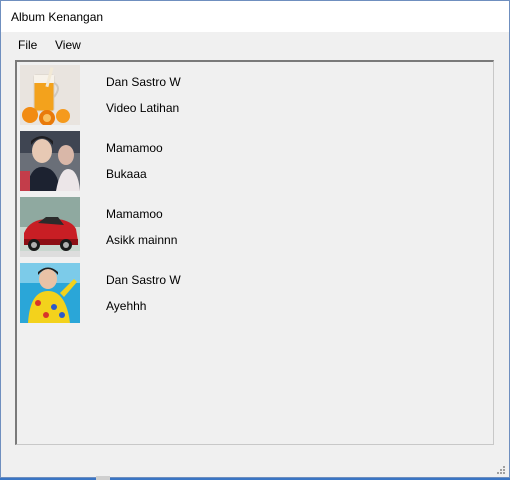 The image size is (510, 480). Describe the element at coordinates (50, 95) in the screenshot. I see `orange-juice-thumbnail` at that location.